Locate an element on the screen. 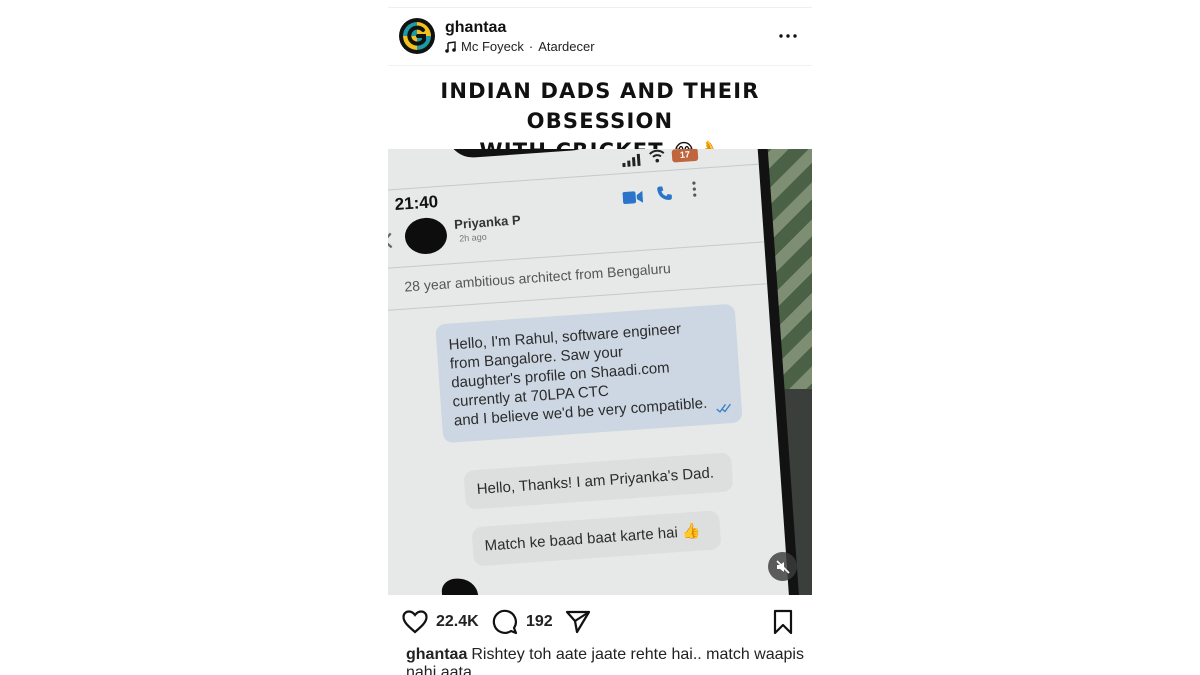  status-time: 21:40 is located at coordinates (416, 203).